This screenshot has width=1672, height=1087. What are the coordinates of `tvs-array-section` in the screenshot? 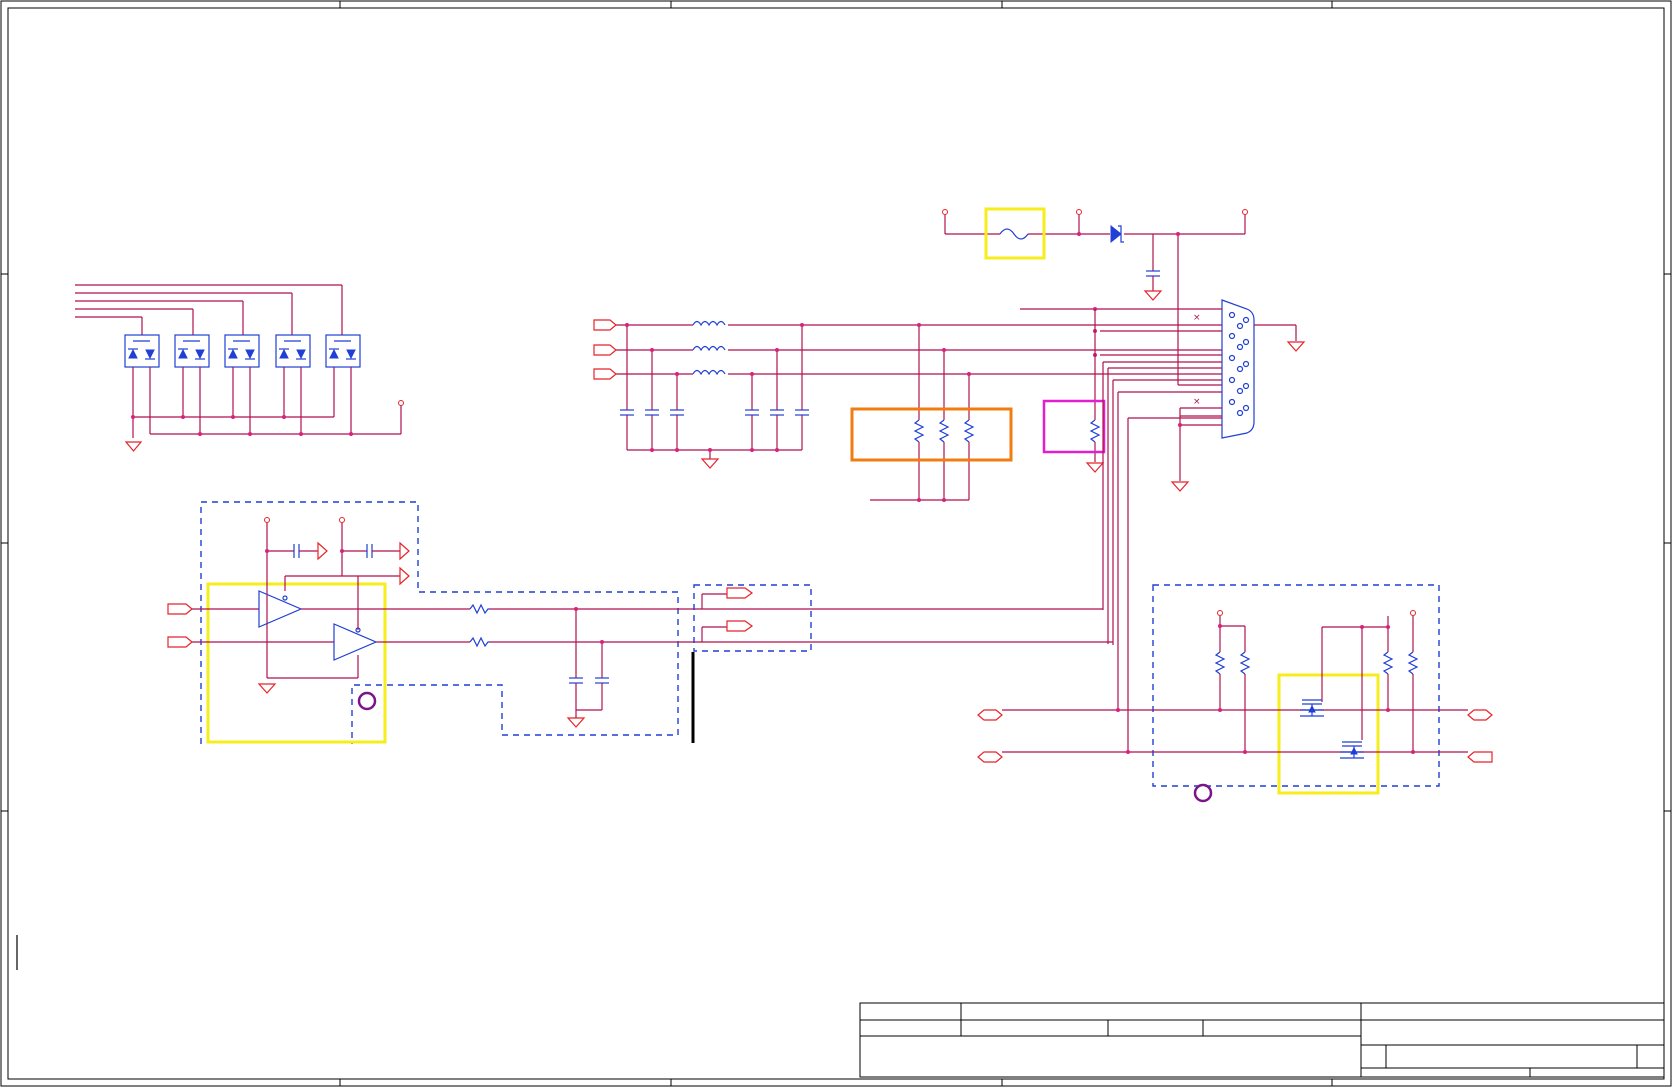 It's located at (239, 368).